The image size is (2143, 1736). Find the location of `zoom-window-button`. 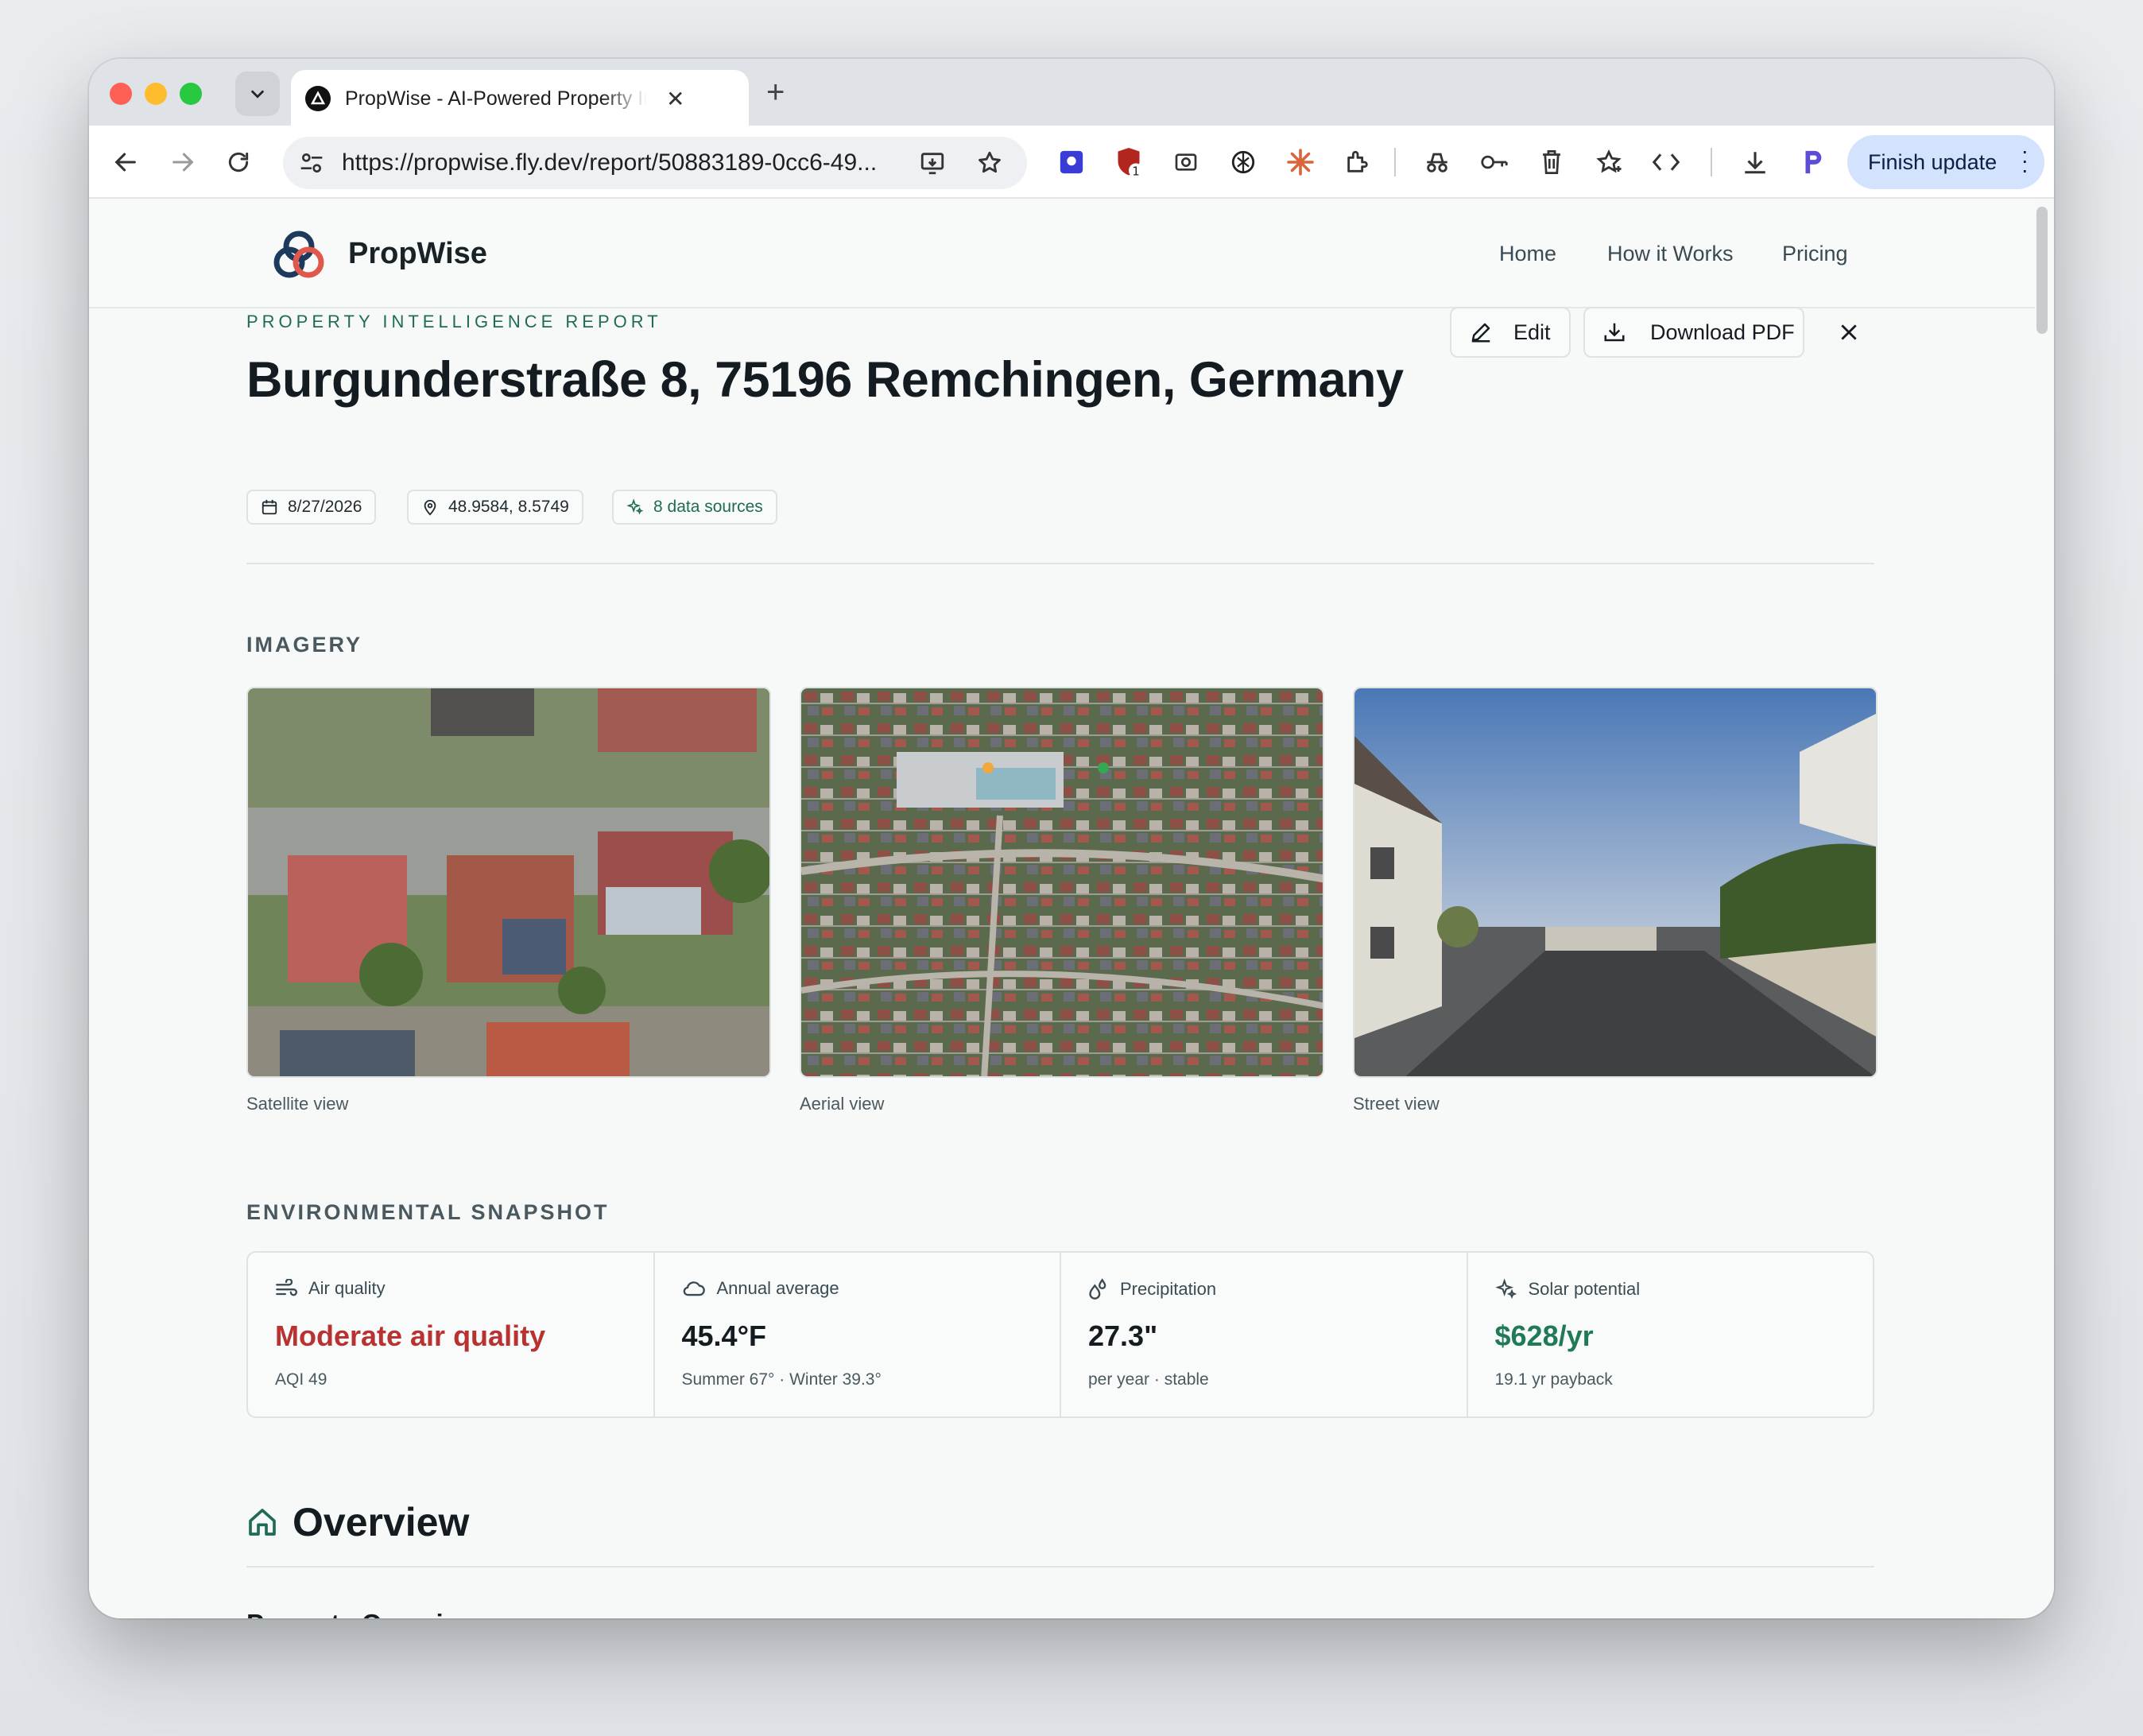

zoom-window-button is located at coordinates (191, 94).